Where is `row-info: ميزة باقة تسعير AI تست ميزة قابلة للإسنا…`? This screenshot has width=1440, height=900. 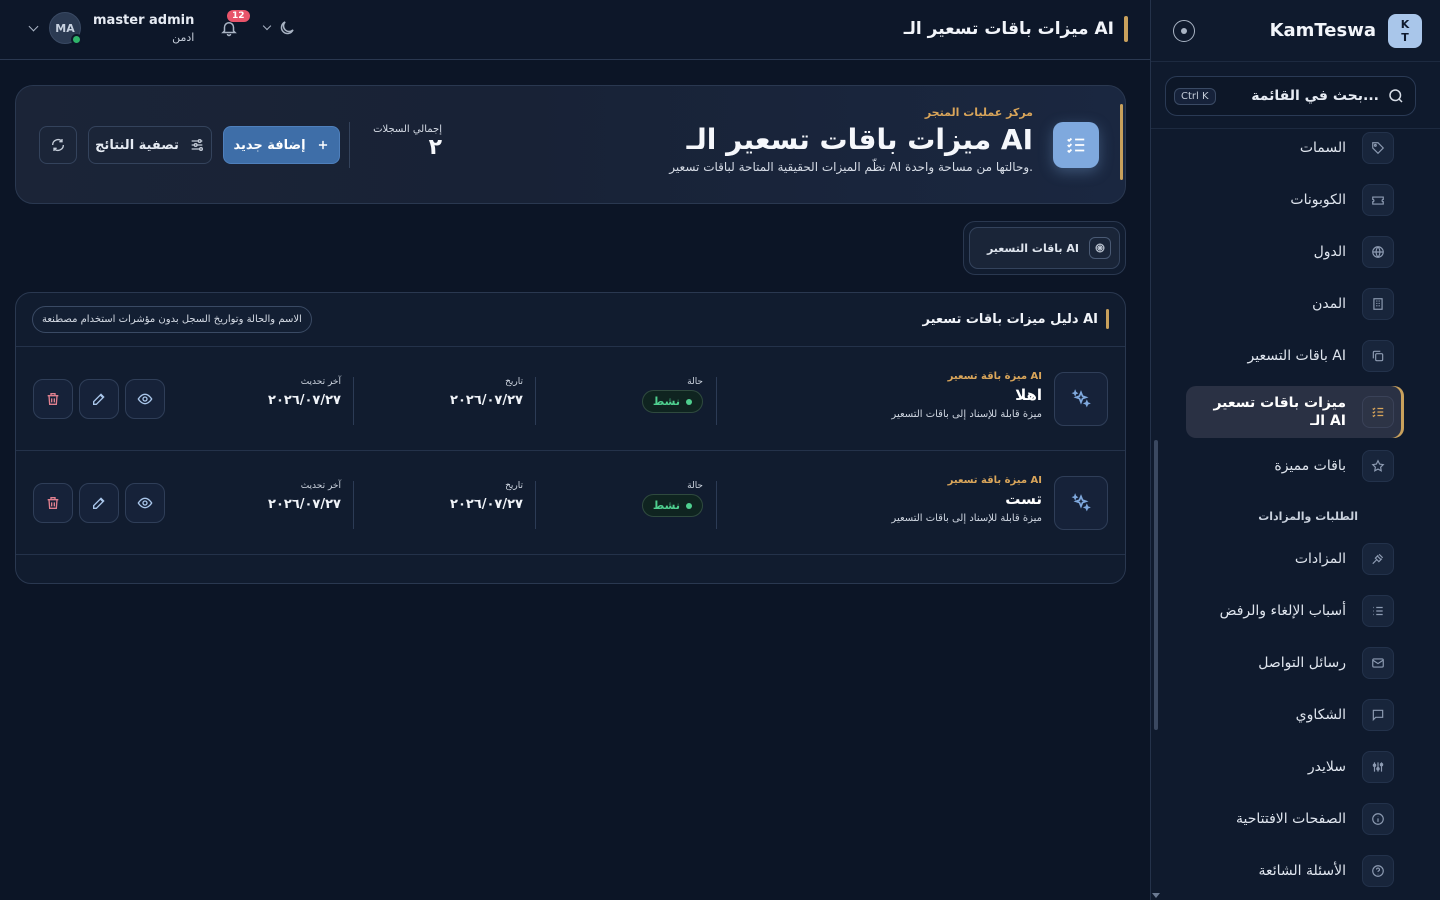
row-info: ميزة باقة تسعير AI تست ميزة قابلة للإسنا… is located at coordinates (966, 499).